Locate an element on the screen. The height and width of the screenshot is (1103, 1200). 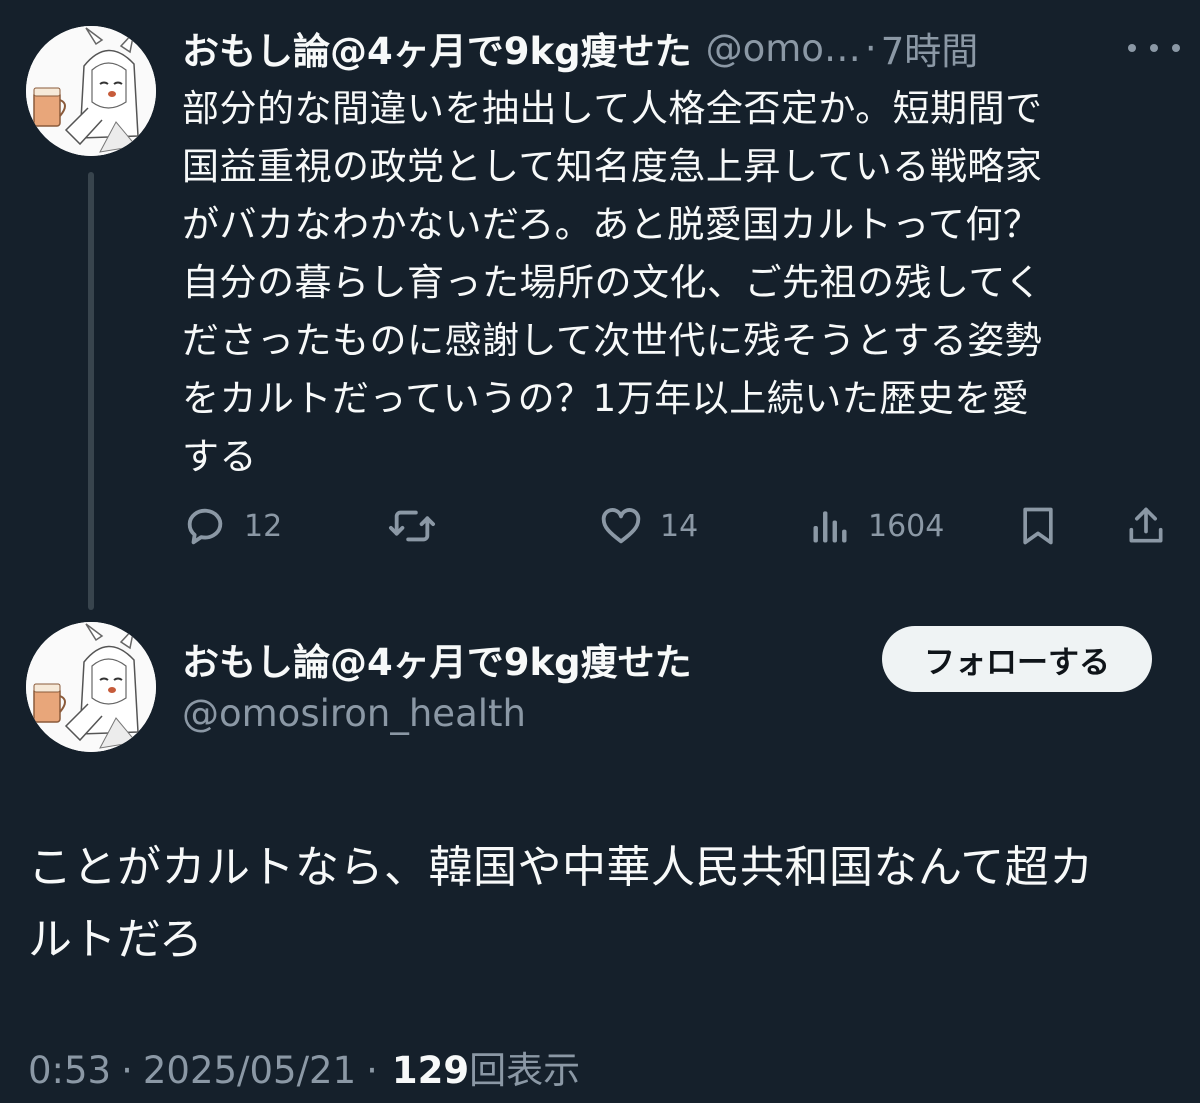
tweet-text: ことがカルトなら、韓国や中華人民共和国なんて超カ ルトだろ is located at coordinates (603, 904).